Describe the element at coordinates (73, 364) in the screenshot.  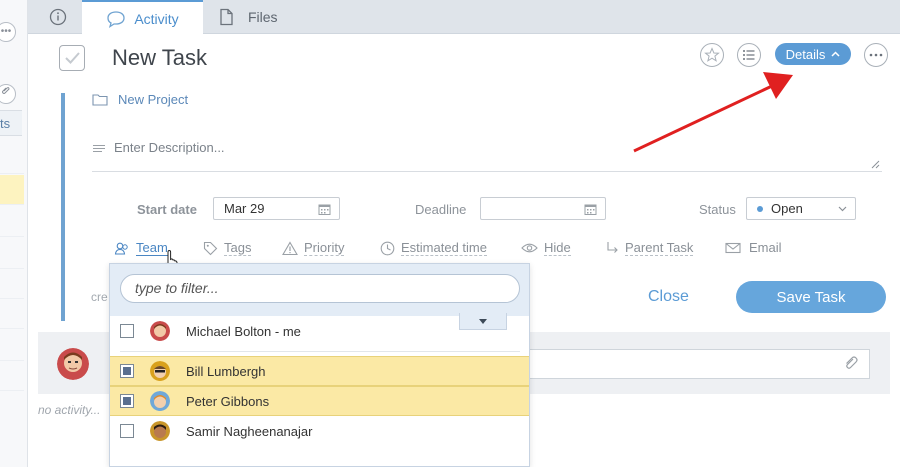
I see `avatar` at that location.